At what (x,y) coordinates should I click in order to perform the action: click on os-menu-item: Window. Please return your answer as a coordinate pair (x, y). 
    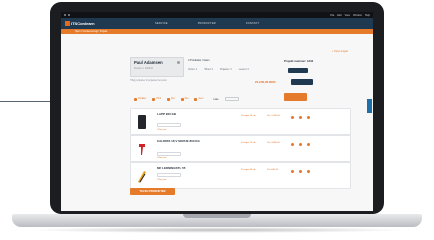
    Looking at the image, I should click on (357, 15).